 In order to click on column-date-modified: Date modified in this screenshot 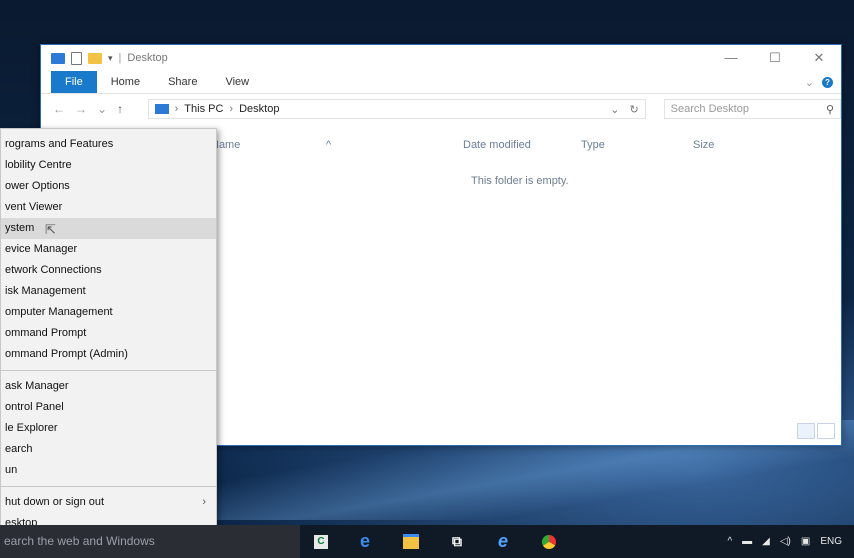, I will do `click(497, 145)`.